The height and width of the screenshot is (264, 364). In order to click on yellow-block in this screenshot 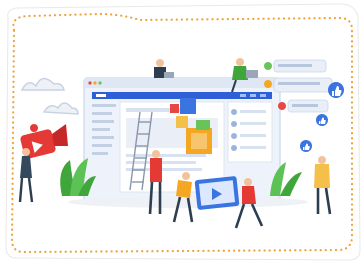, I will do `click(182, 122)`.